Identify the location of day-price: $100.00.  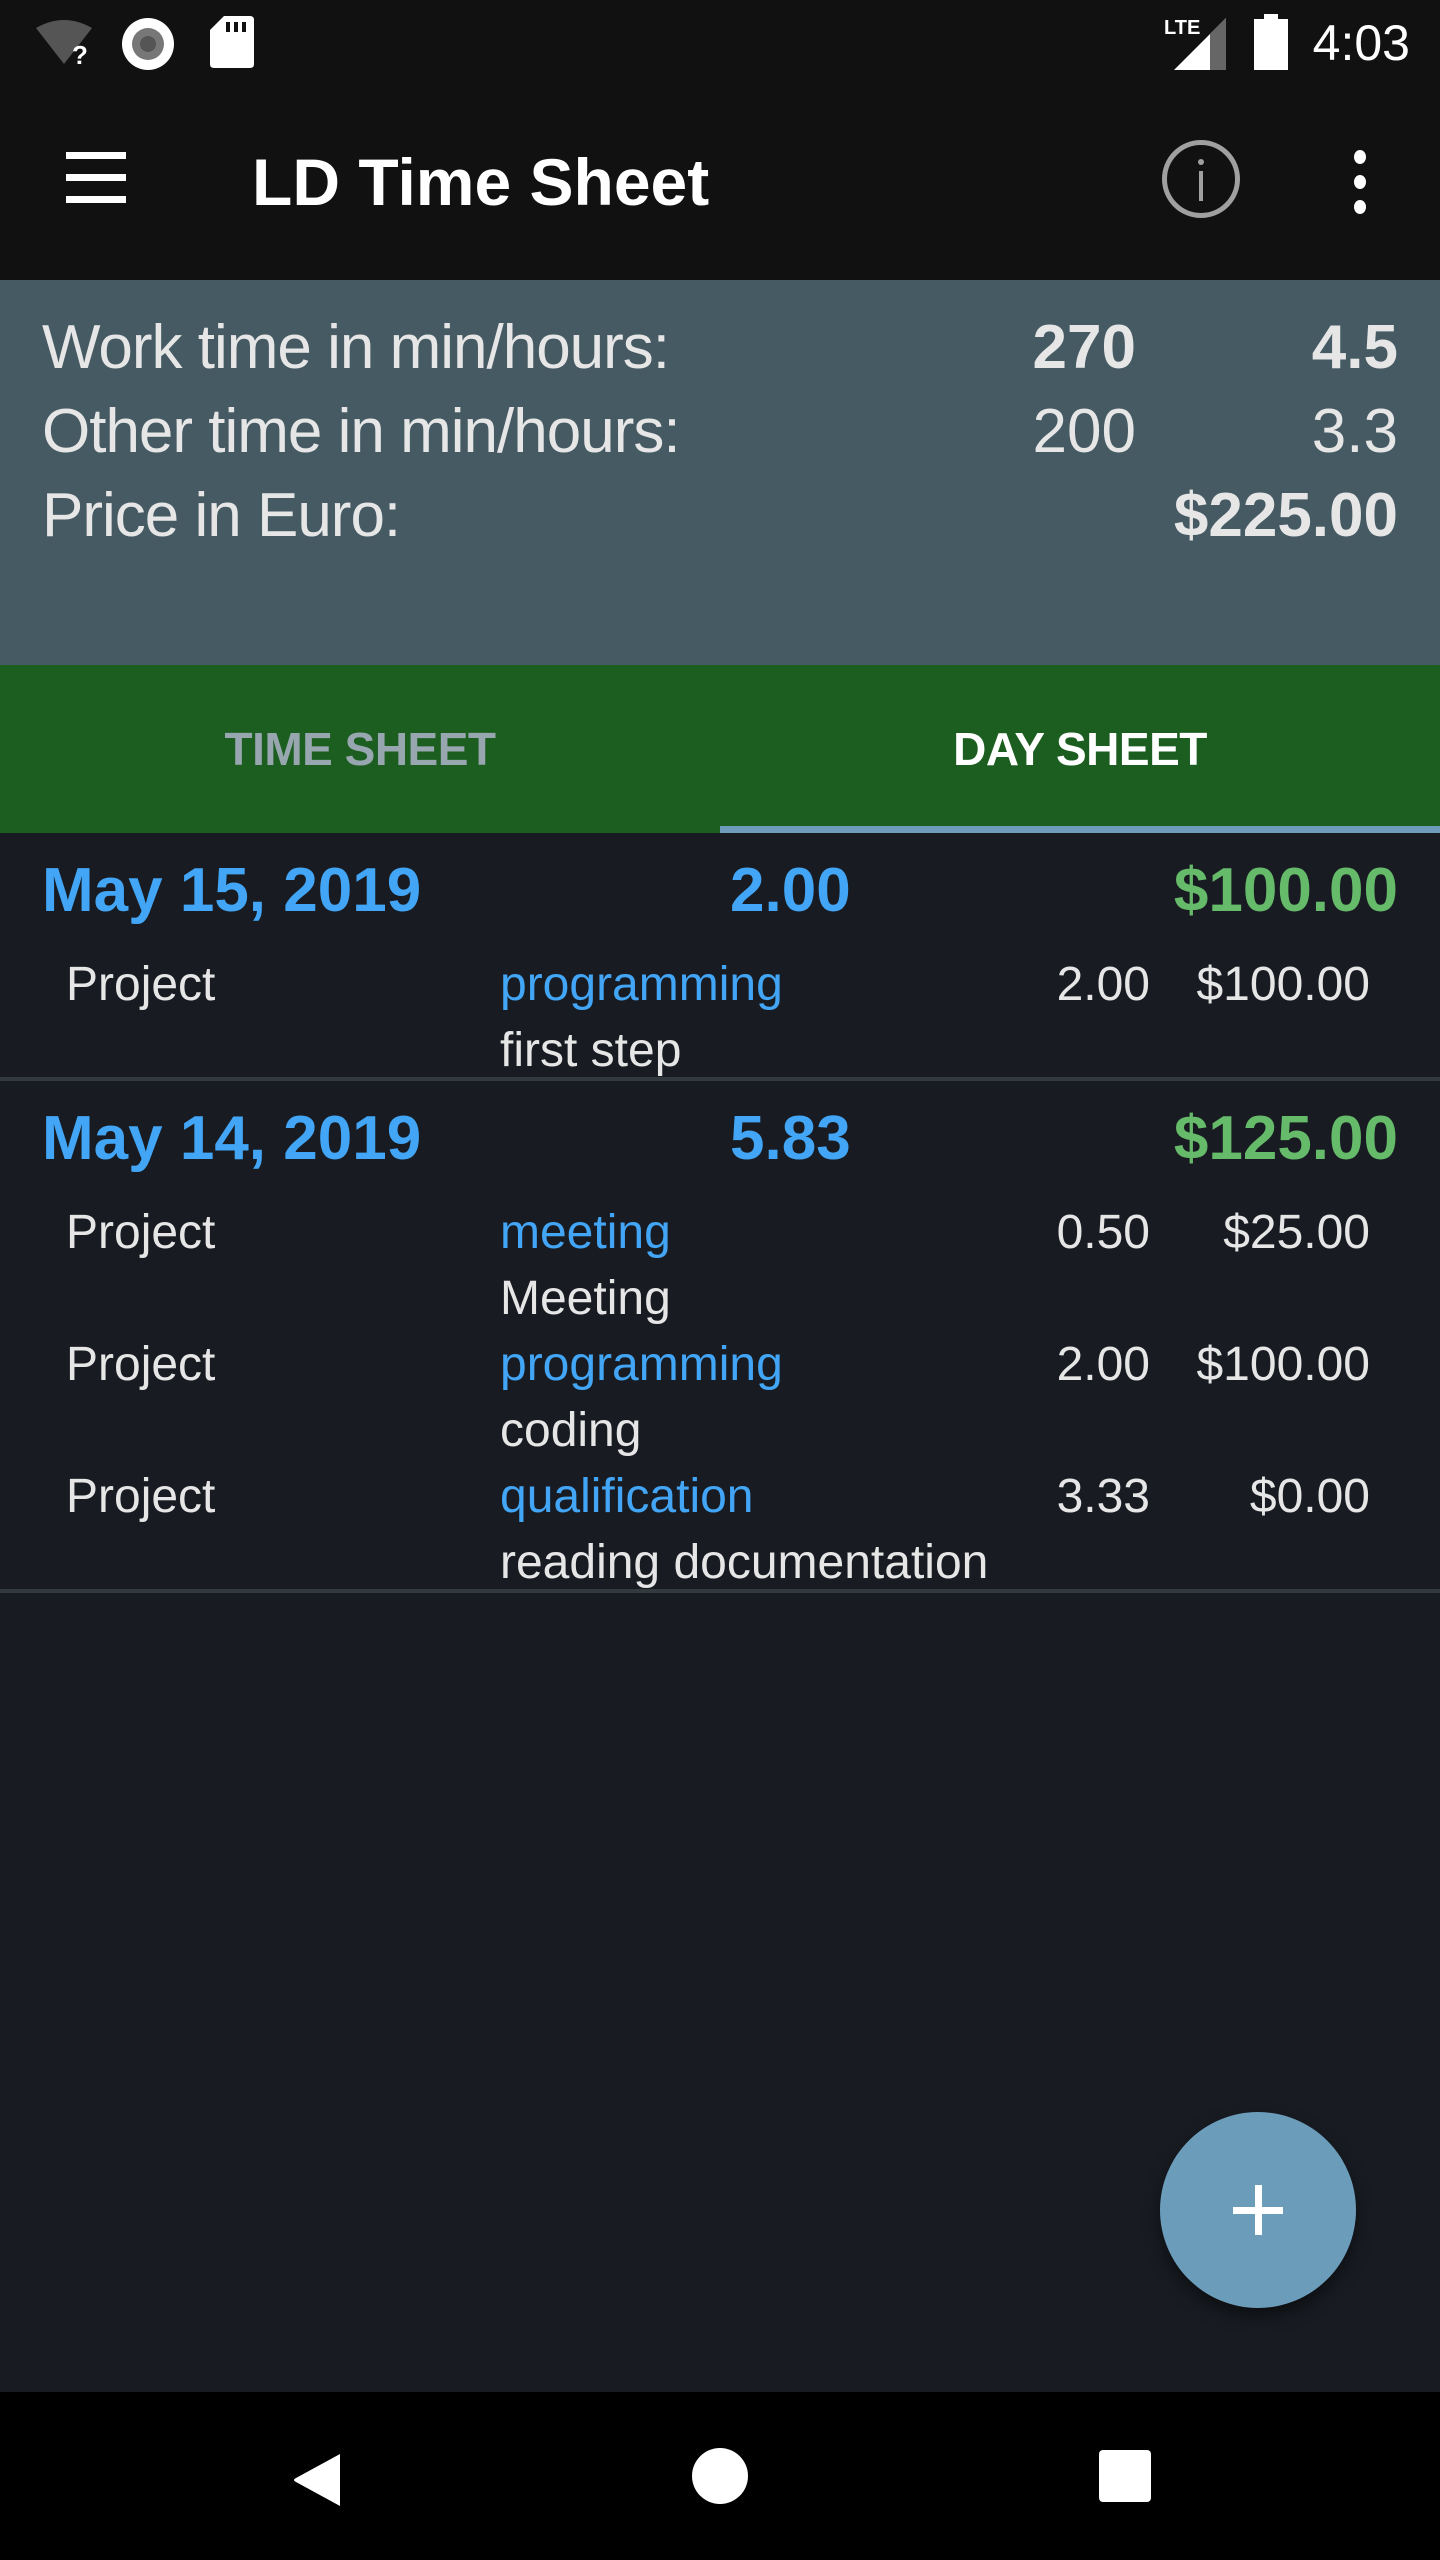
(1285, 890).